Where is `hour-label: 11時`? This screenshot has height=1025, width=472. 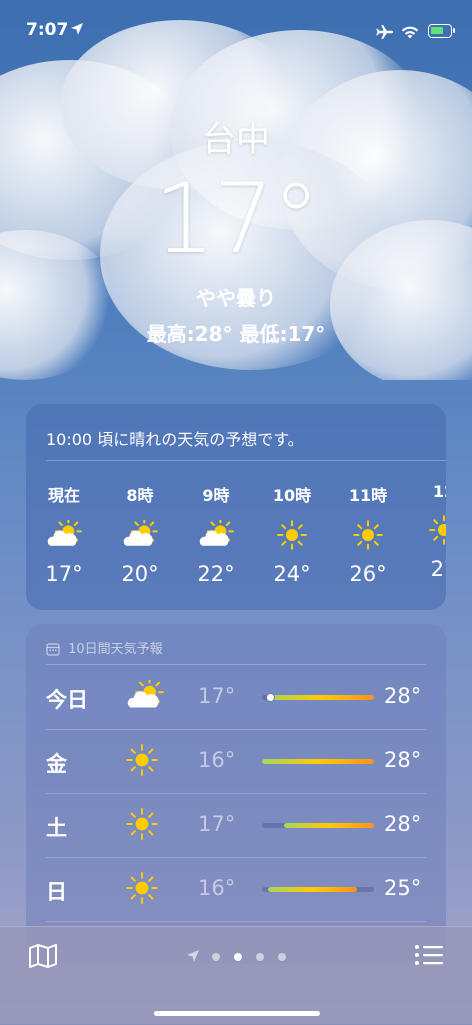 hour-label: 11時 is located at coordinates (368, 495).